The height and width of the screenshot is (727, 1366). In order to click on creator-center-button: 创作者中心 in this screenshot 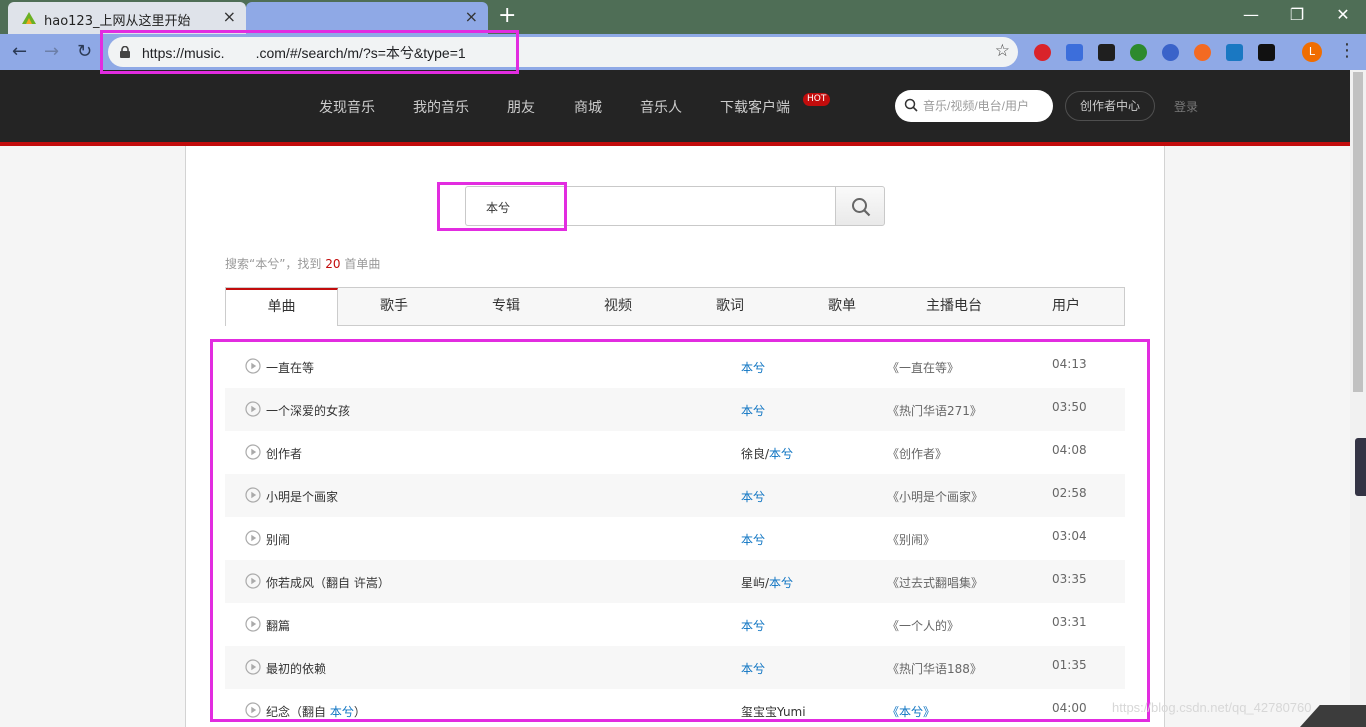, I will do `click(1110, 106)`.